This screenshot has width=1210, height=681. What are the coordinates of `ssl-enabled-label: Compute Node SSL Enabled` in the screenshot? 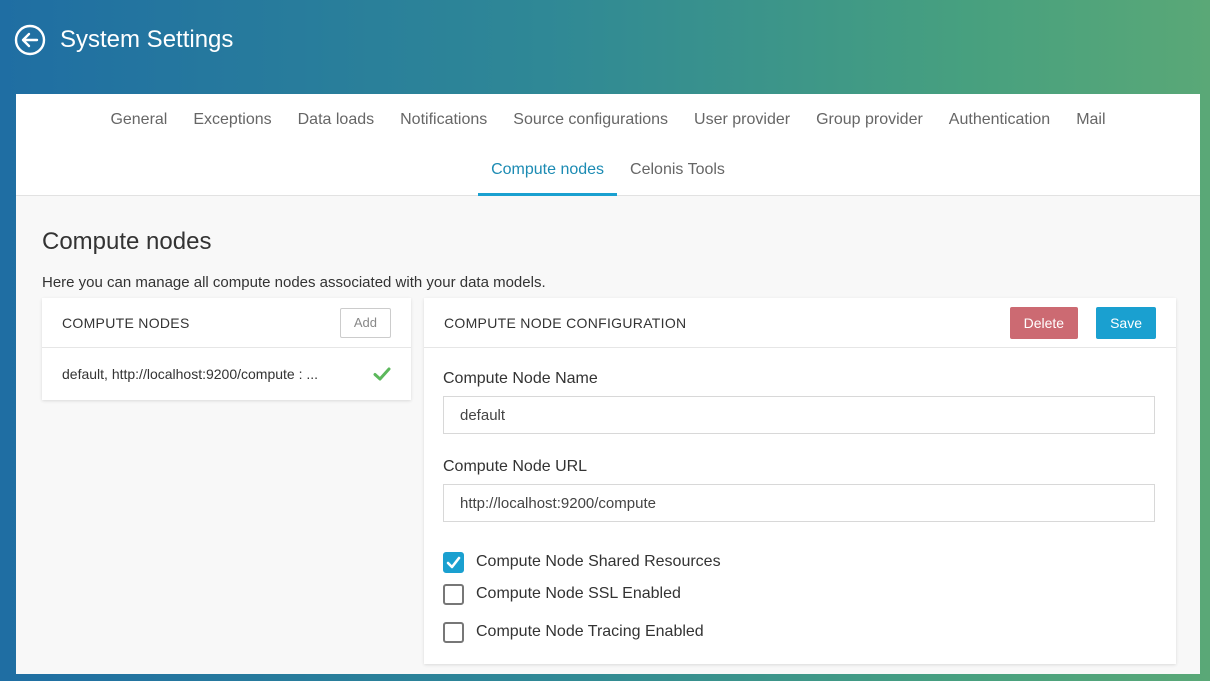 It's located at (578, 593).